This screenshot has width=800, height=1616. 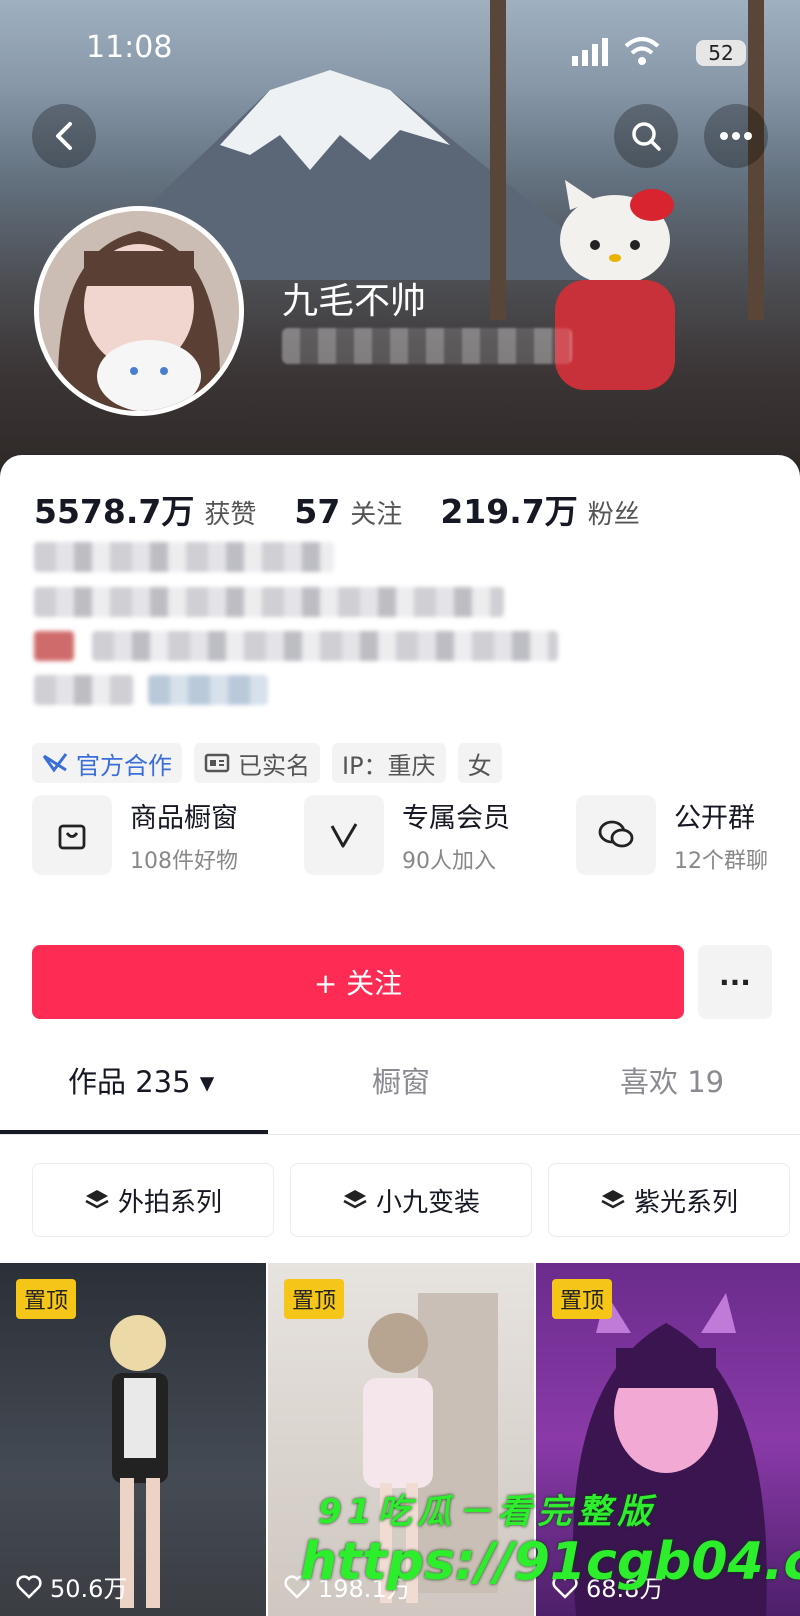 I want to click on feature-row: 商品橱窗 108件好物 专属会员 90人加入 公开群 12个群聊, so click(x=402, y=840).